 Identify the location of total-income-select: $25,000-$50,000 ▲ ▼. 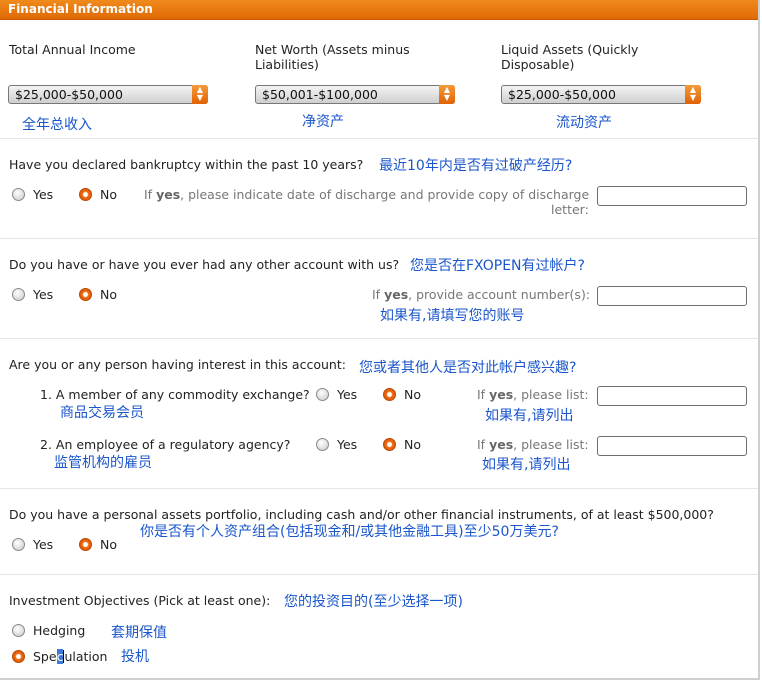
(108, 94).